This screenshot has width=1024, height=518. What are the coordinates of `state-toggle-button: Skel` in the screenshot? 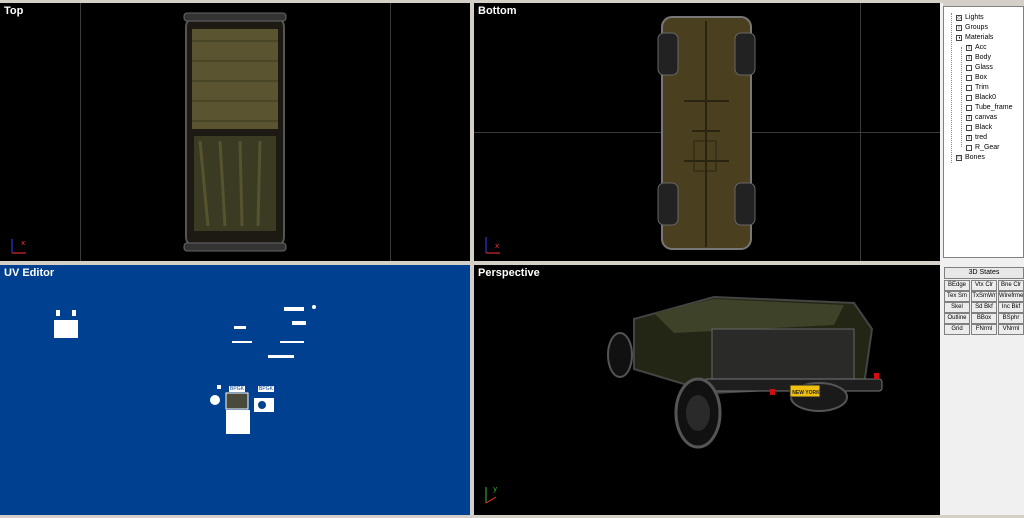 It's located at (957, 307).